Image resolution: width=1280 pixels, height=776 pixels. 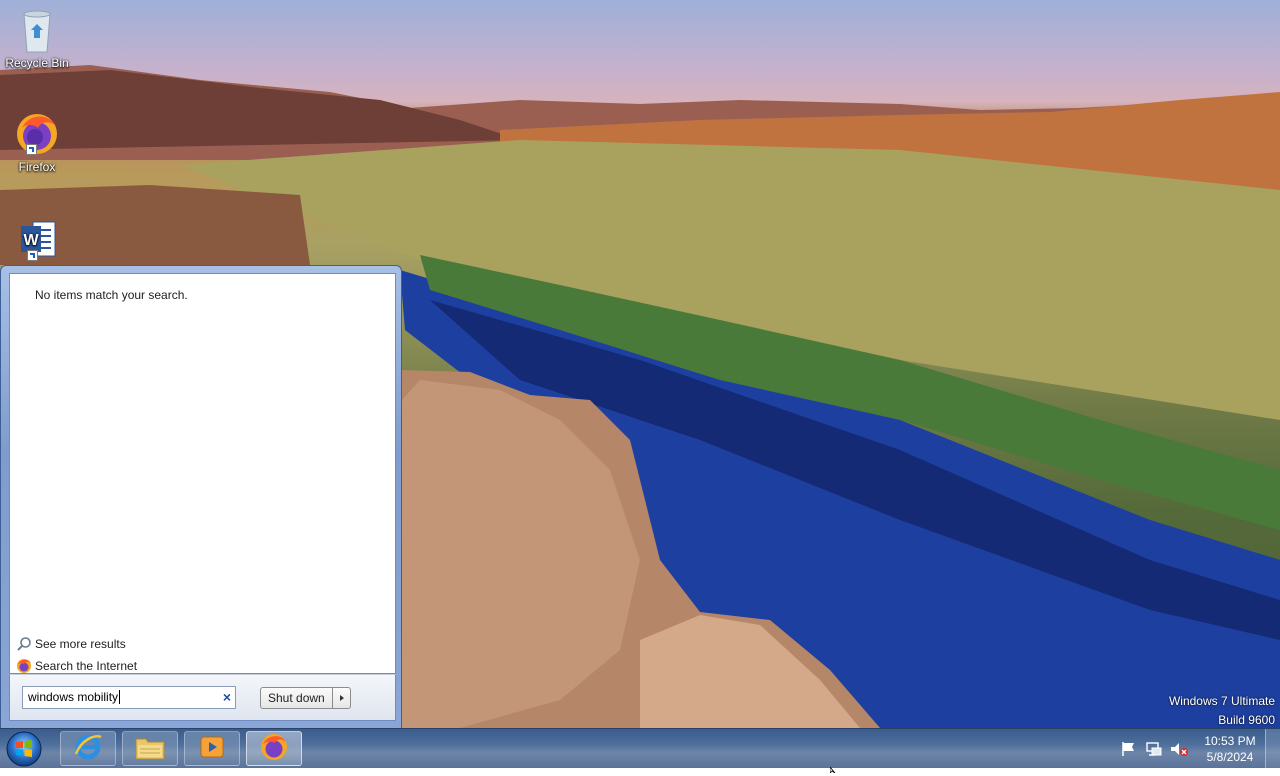 What do you see at coordinates (37, 63) in the screenshot?
I see `desktop-icon-label: Recycle Bin` at bounding box center [37, 63].